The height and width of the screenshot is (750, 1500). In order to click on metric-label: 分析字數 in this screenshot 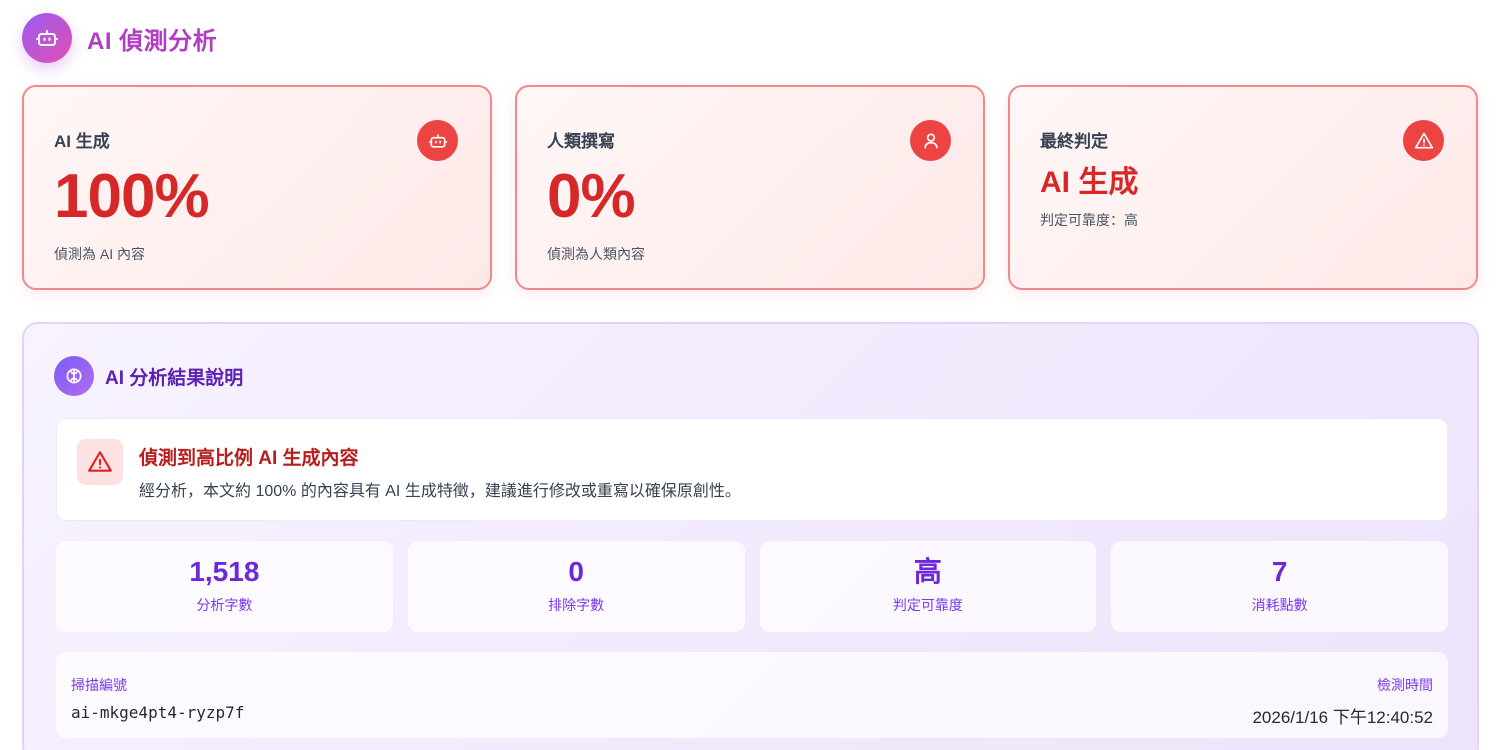, I will do `click(224, 605)`.